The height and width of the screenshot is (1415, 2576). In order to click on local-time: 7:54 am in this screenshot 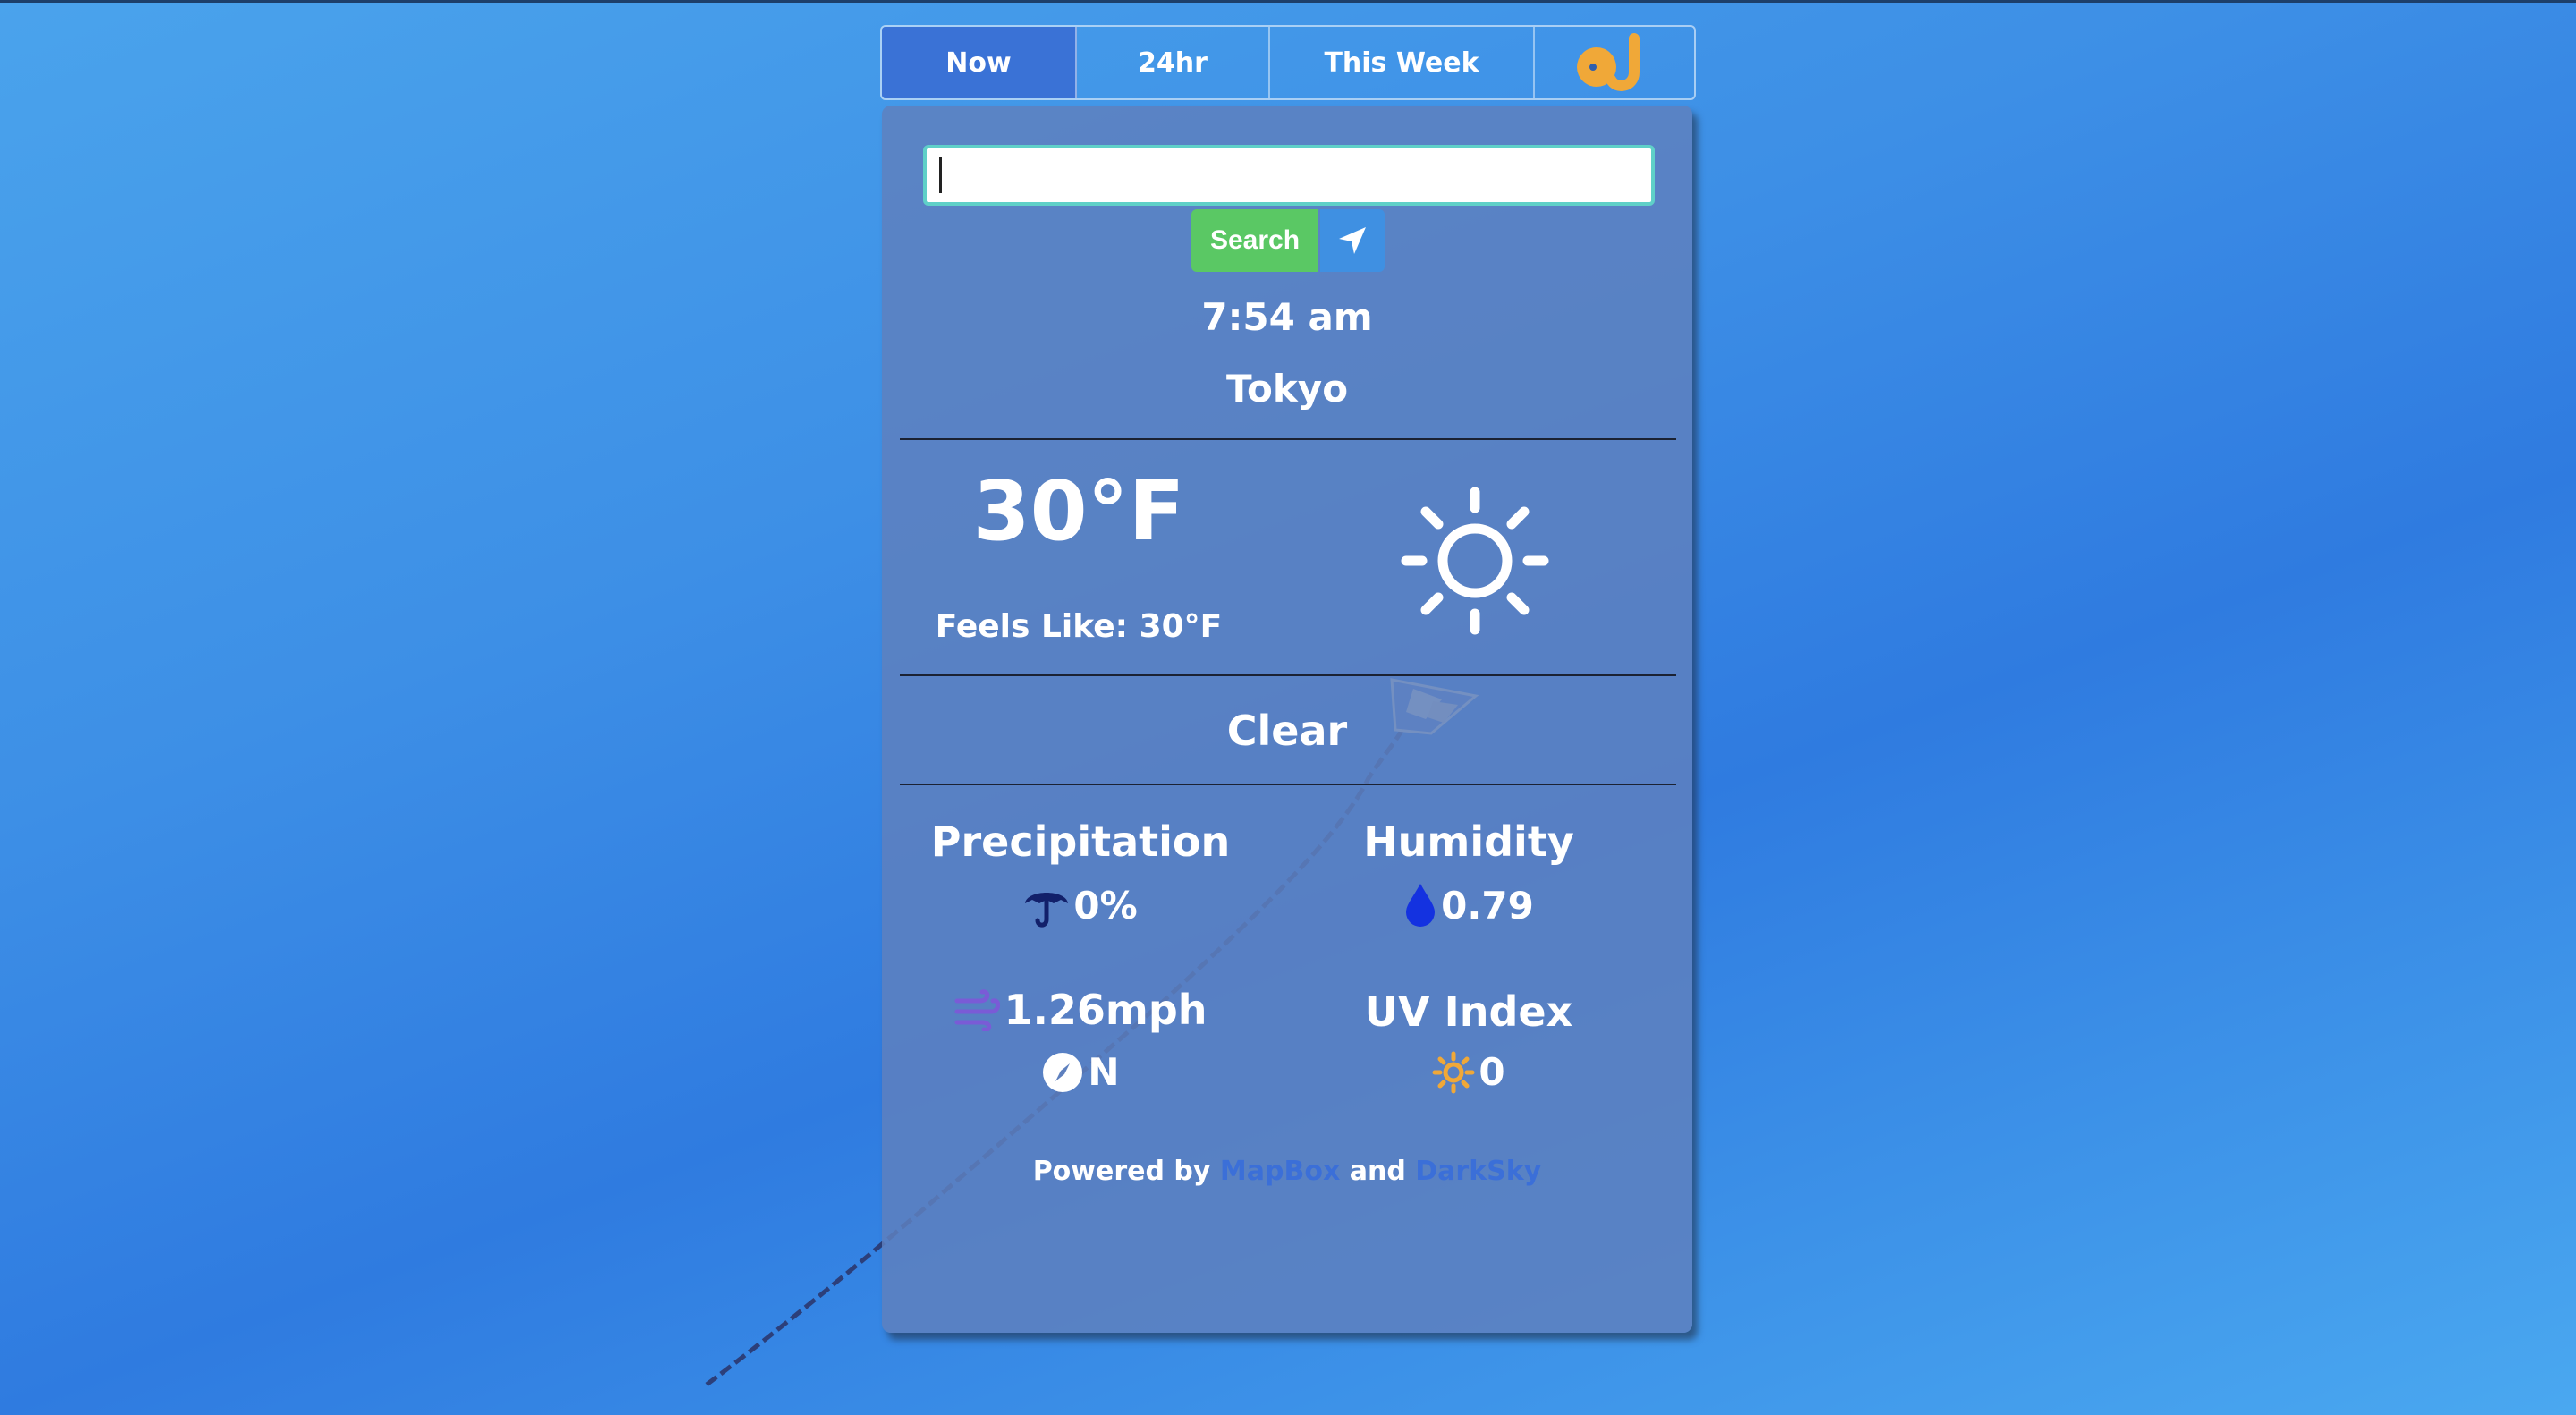, I will do `click(1287, 317)`.